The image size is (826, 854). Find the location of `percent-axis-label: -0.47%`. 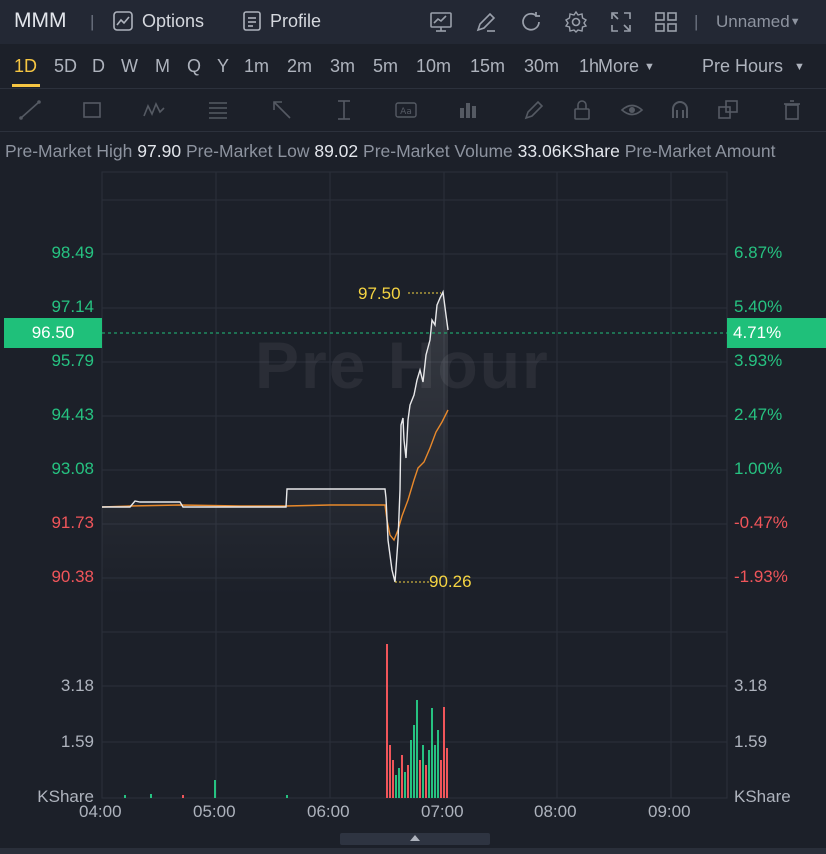

percent-axis-label: -0.47% is located at coordinates (761, 522).